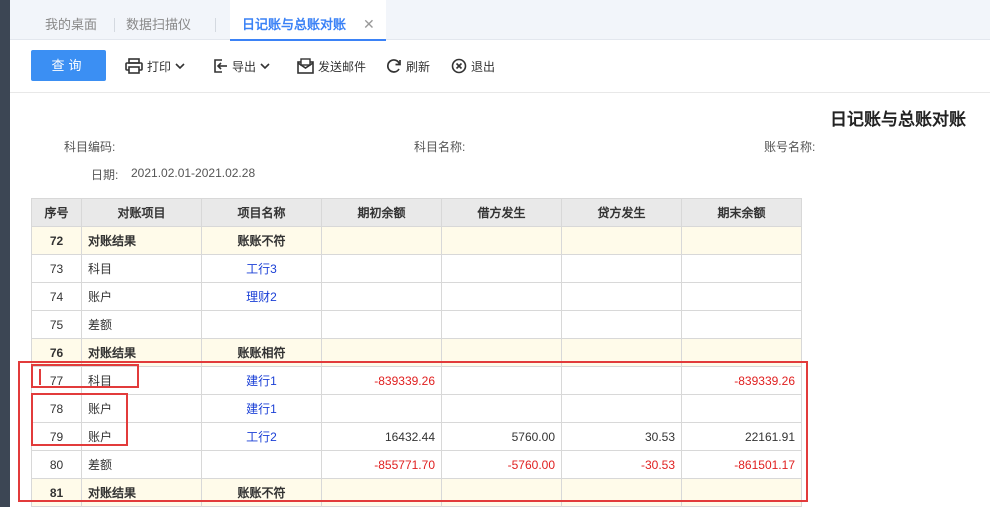  I want to click on cell-credit: 30.53, so click(621, 436).